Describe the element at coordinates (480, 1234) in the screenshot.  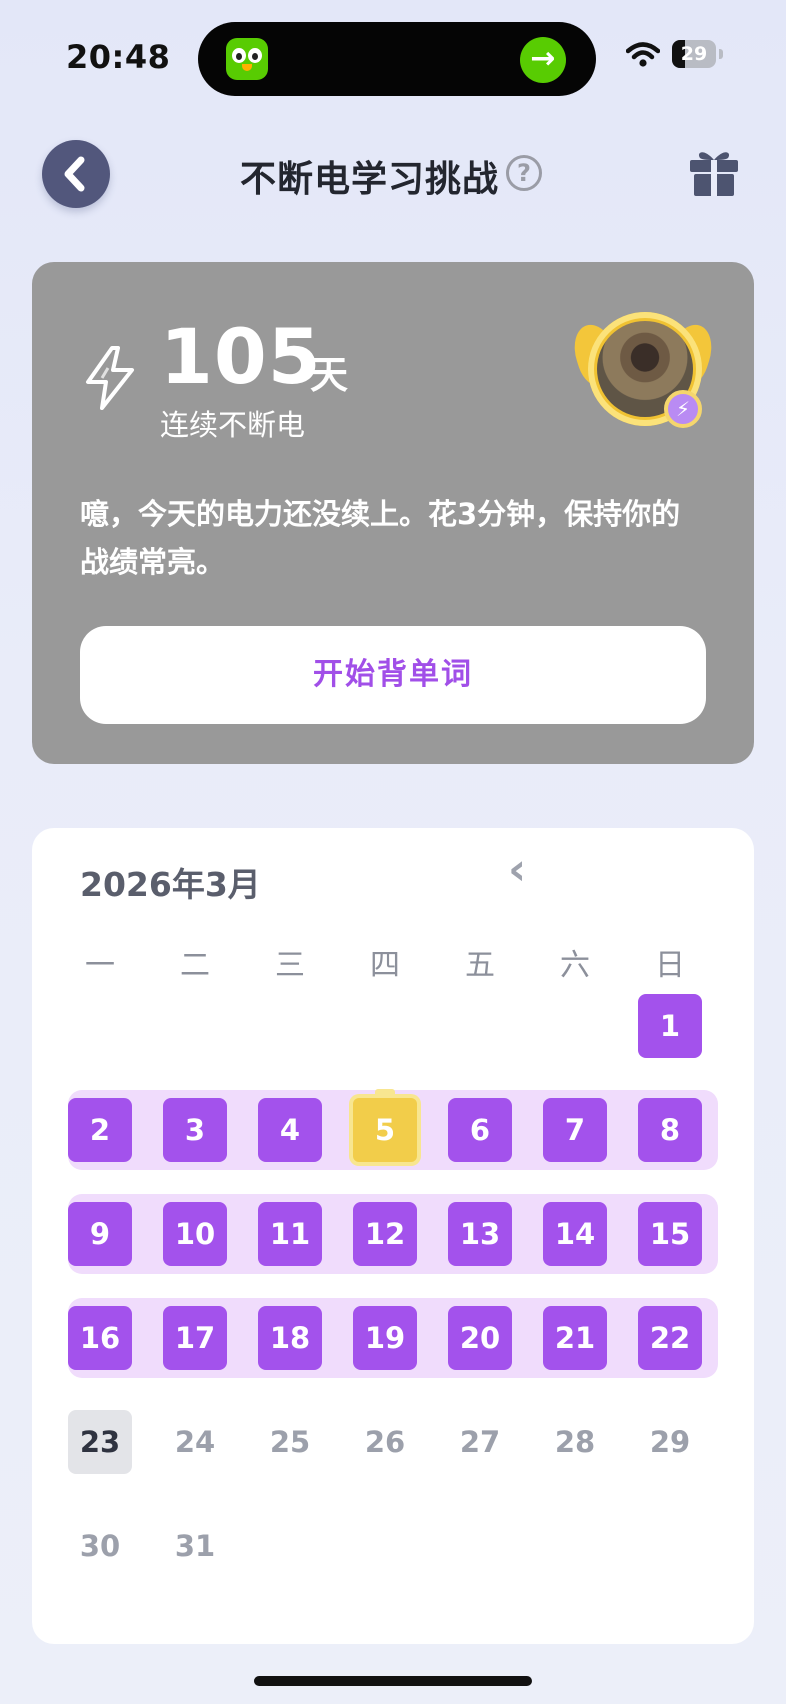
I see `calendar-day-13: 13` at that location.